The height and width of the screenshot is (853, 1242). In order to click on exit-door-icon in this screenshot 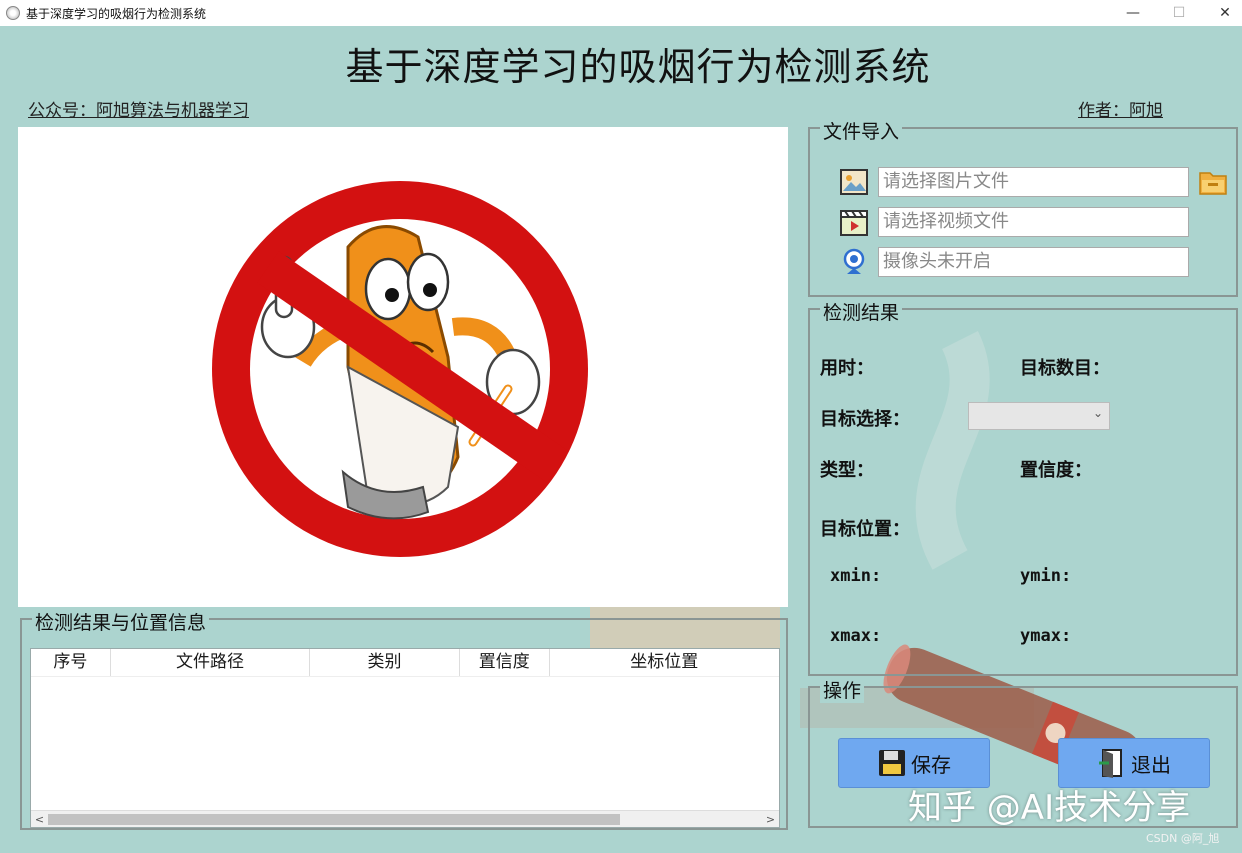, I will do `click(1110, 763)`.